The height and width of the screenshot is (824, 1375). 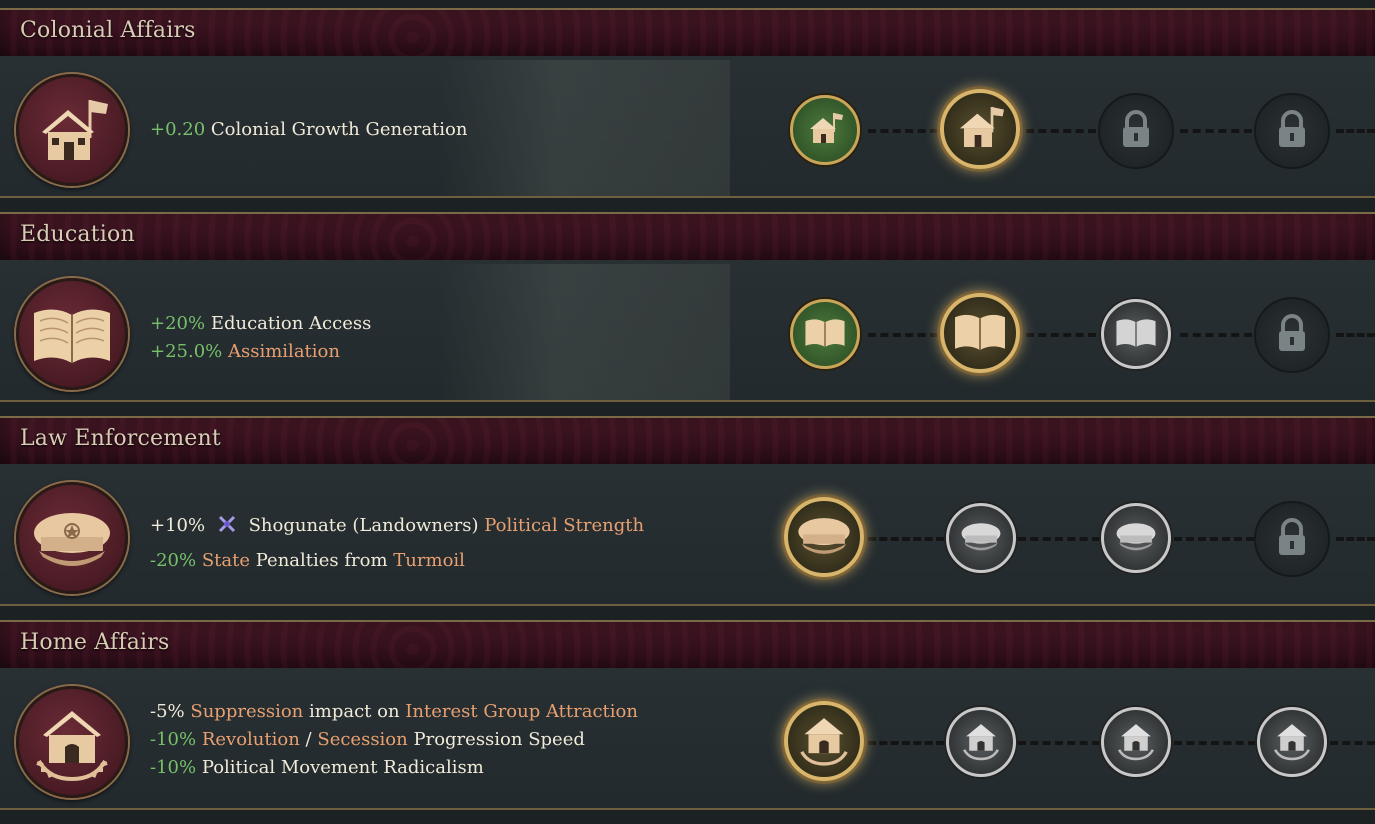 What do you see at coordinates (364, 525) in the screenshot?
I see `interest-group-name: Shogunate (Landowners)` at bounding box center [364, 525].